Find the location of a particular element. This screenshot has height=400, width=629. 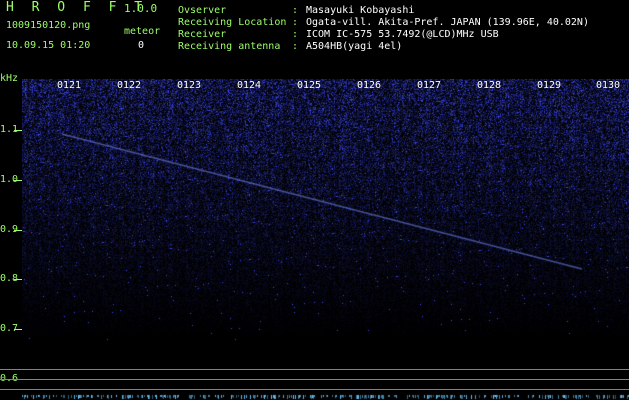

meteor-label: meteor is located at coordinates (142, 31).